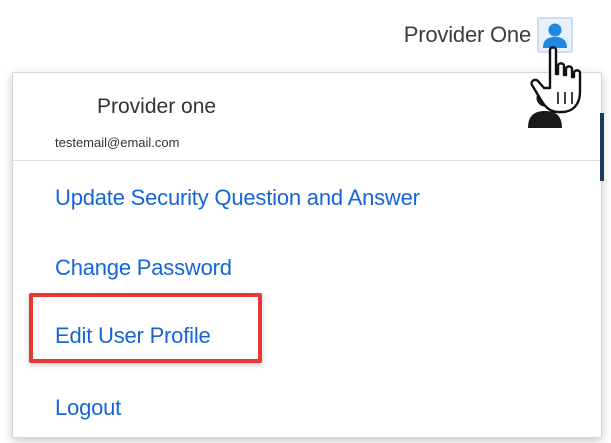  What do you see at coordinates (602, 147) in the screenshot?
I see `background-panel-edge` at bounding box center [602, 147].